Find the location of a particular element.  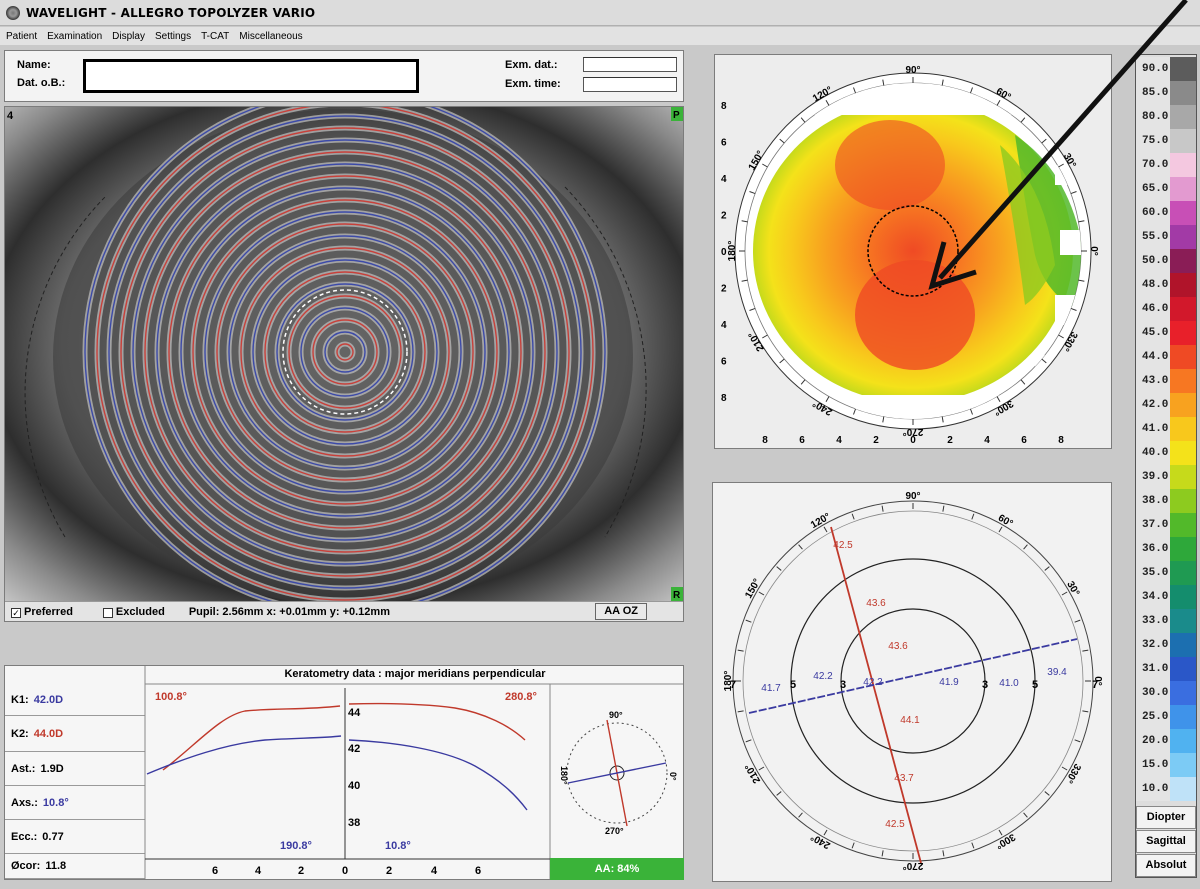

name-label: Name: is located at coordinates (34, 65).